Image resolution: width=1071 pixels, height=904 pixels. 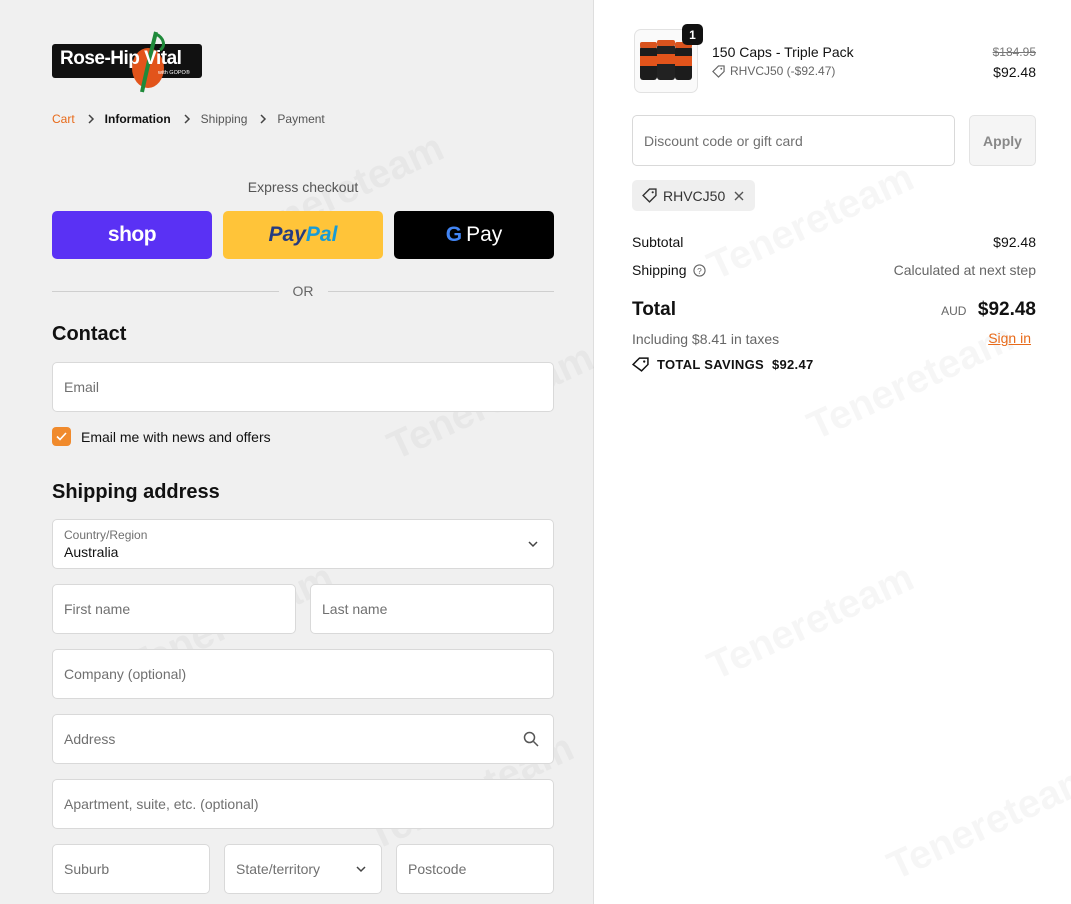 I want to click on subtotal-value: $92.48, so click(x=1014, y=242).